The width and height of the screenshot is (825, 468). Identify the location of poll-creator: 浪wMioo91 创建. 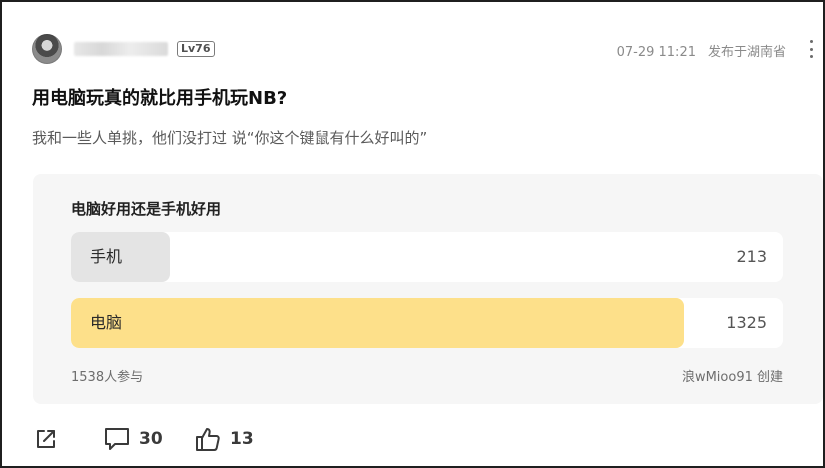
(732, 375).